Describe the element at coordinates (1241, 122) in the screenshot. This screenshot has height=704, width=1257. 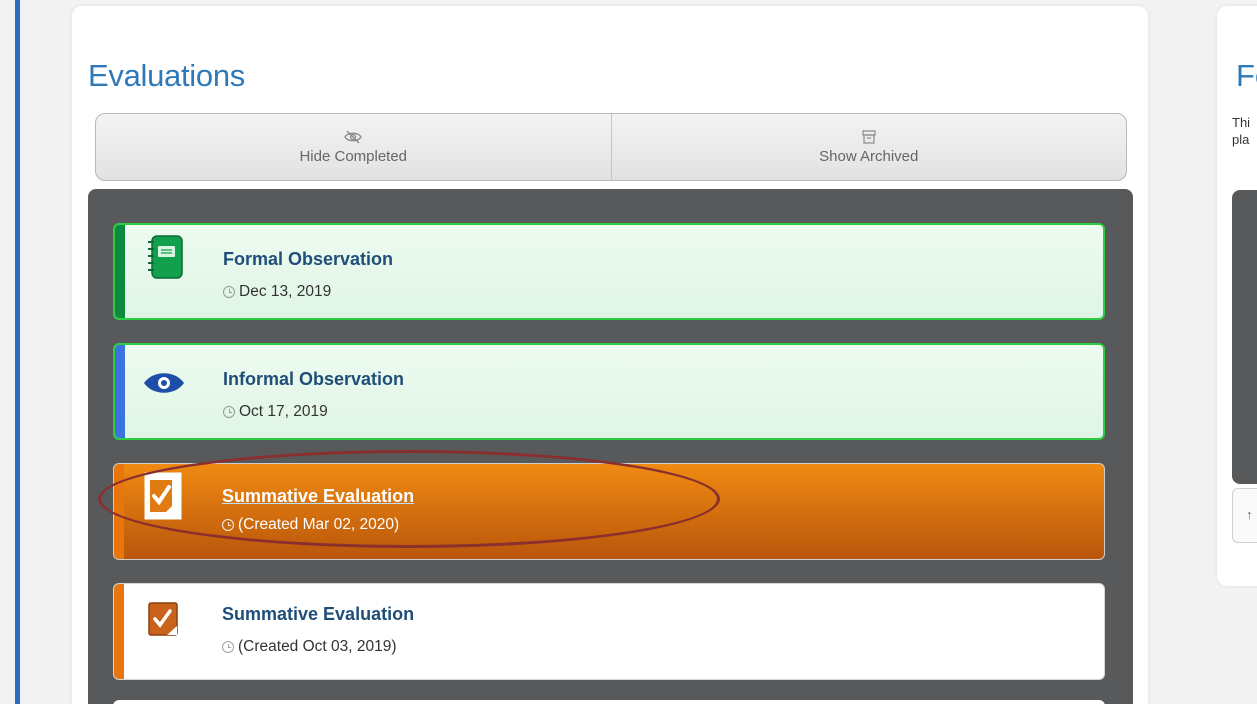
I see `secondary-text-line-1: Thi` at that location.